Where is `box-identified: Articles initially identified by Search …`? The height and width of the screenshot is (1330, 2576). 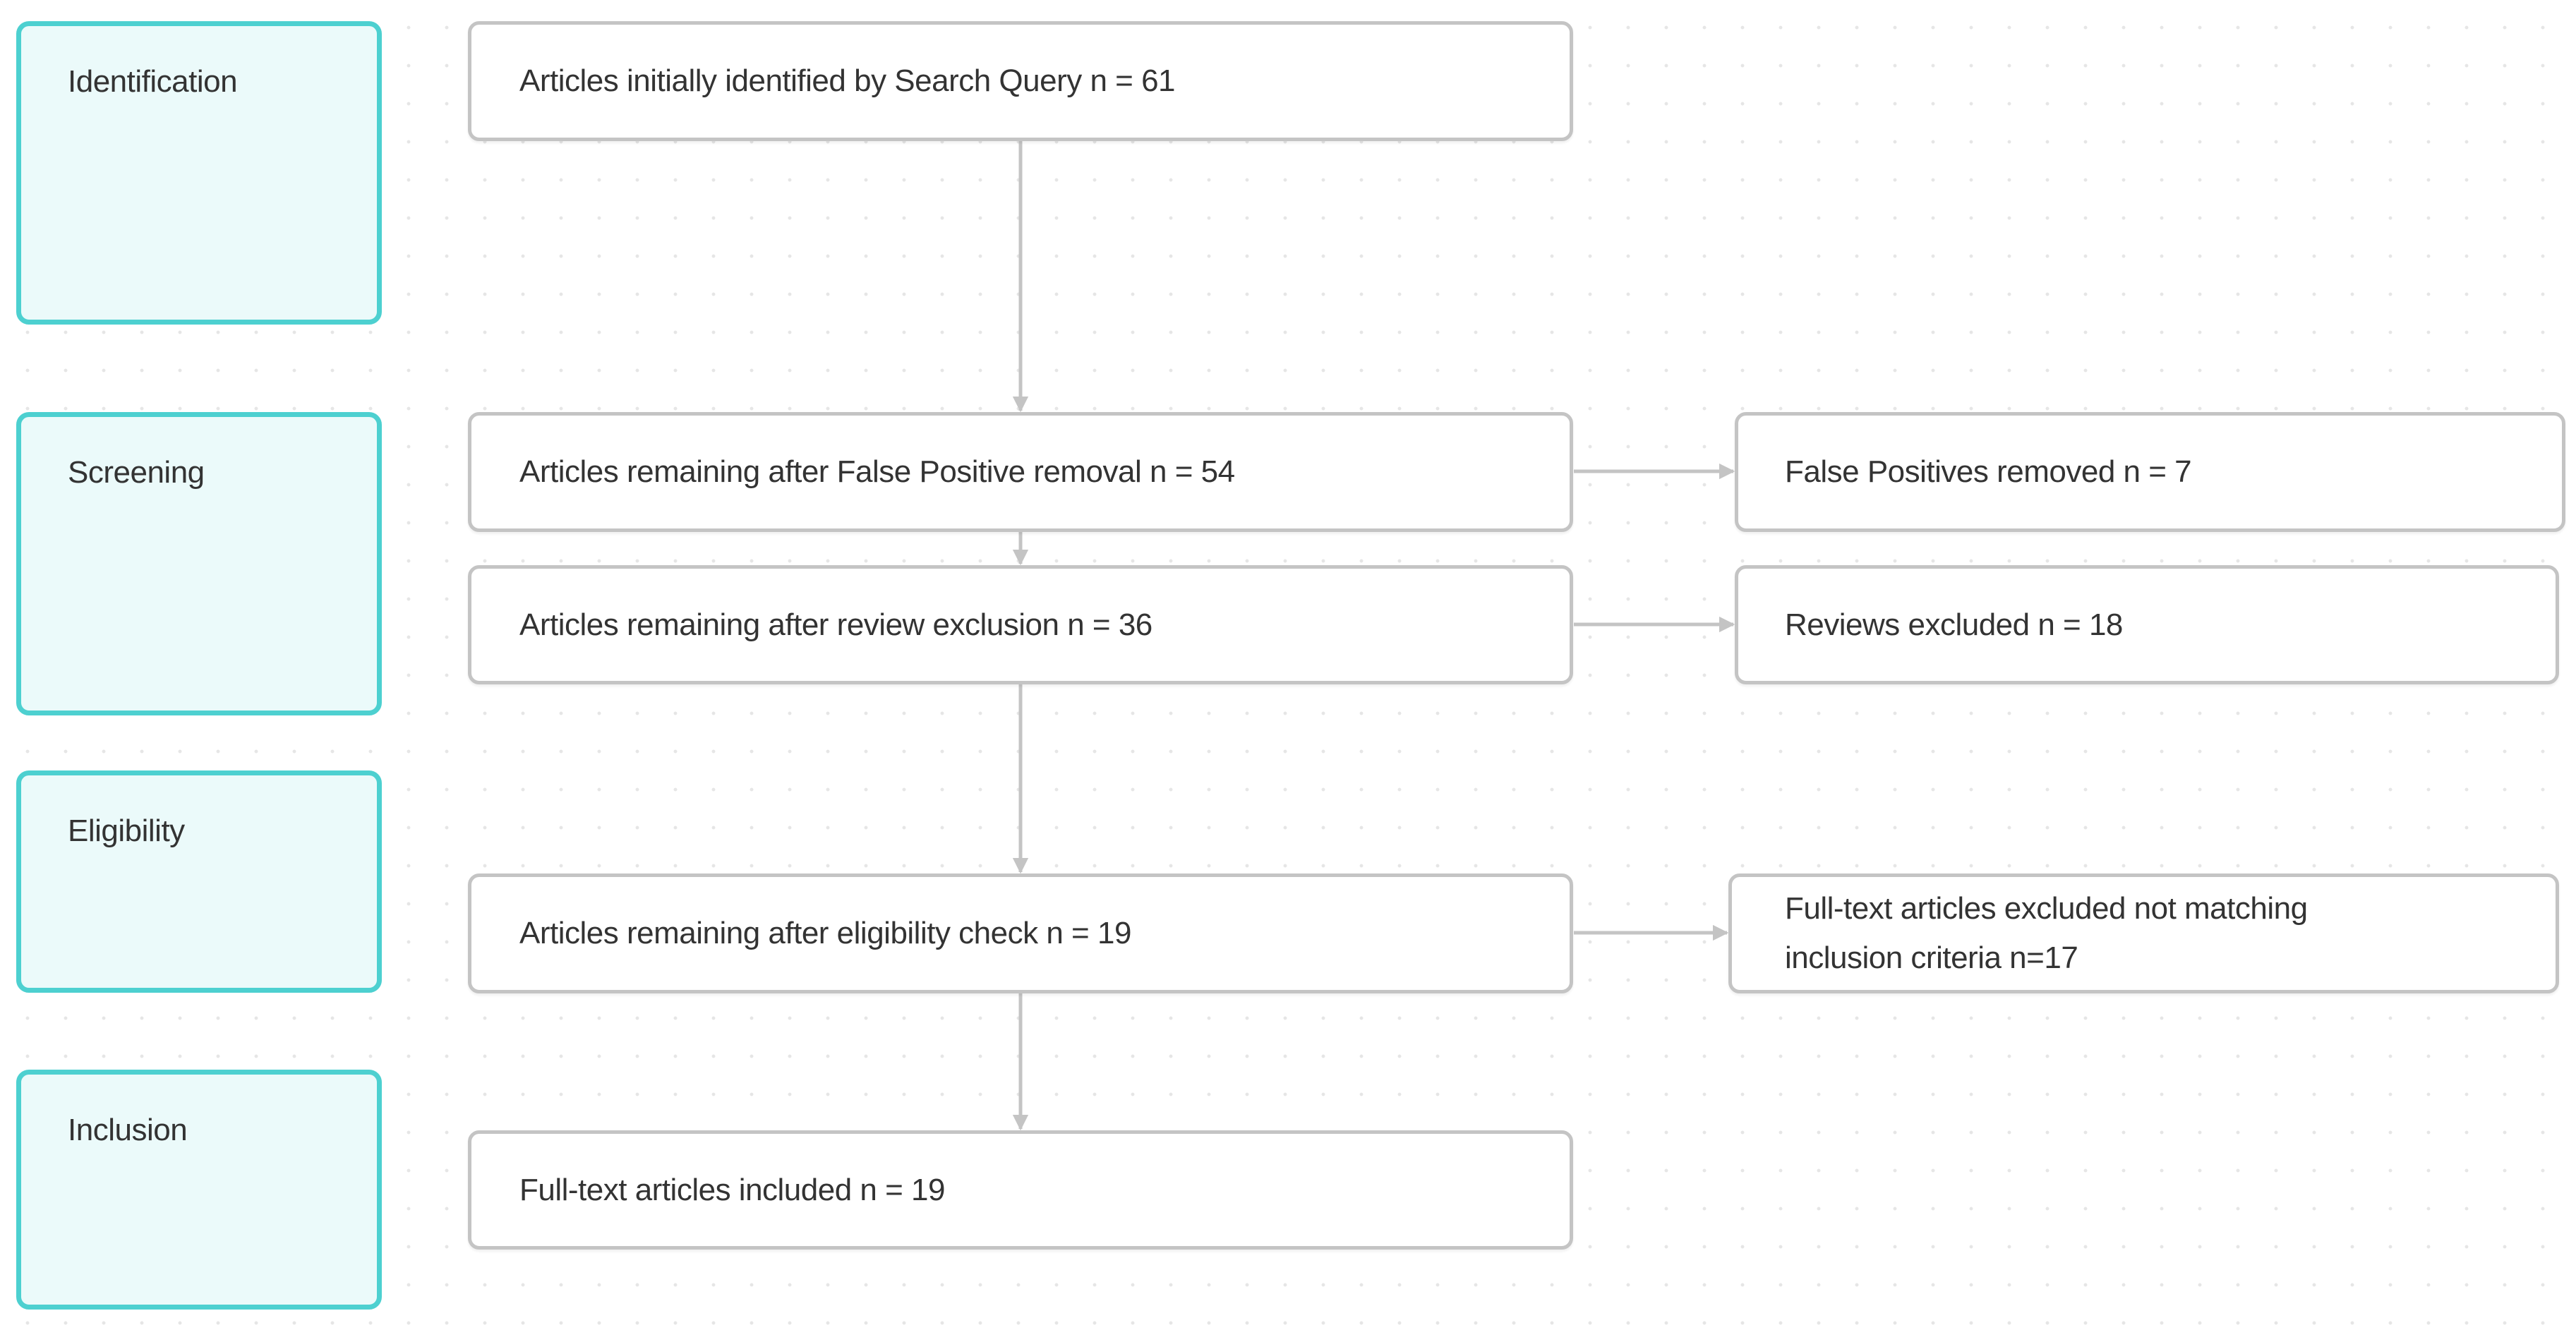
box-identified: Articles initially identified by Search … is located at coordinates (1020, 81).